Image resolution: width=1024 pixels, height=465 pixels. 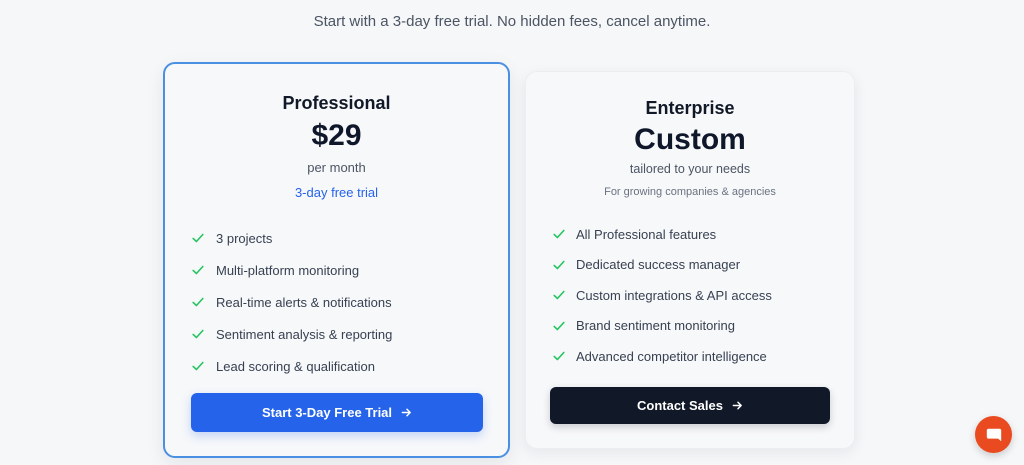 I want to click on feature-item: Lead scoring & qualification, so click(x=291, y=366).